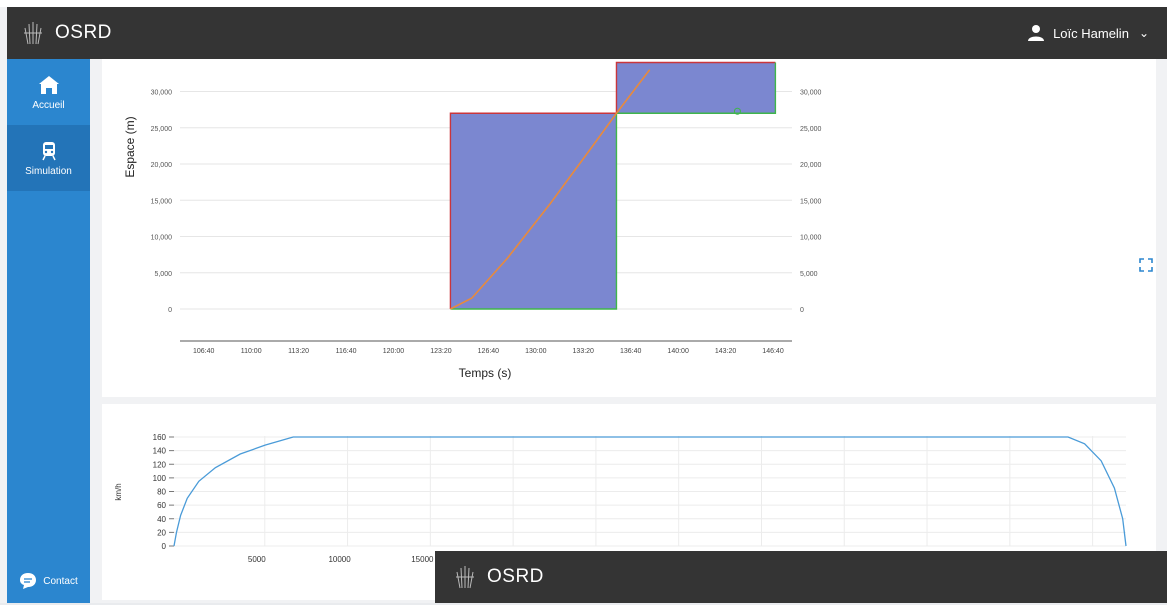 This screenshot has width=1167, height=605. What do you see at coordinates (489, 351) in the screenshot?
I see `x-tick-label: 126:40` at bounding box center [489, 351].